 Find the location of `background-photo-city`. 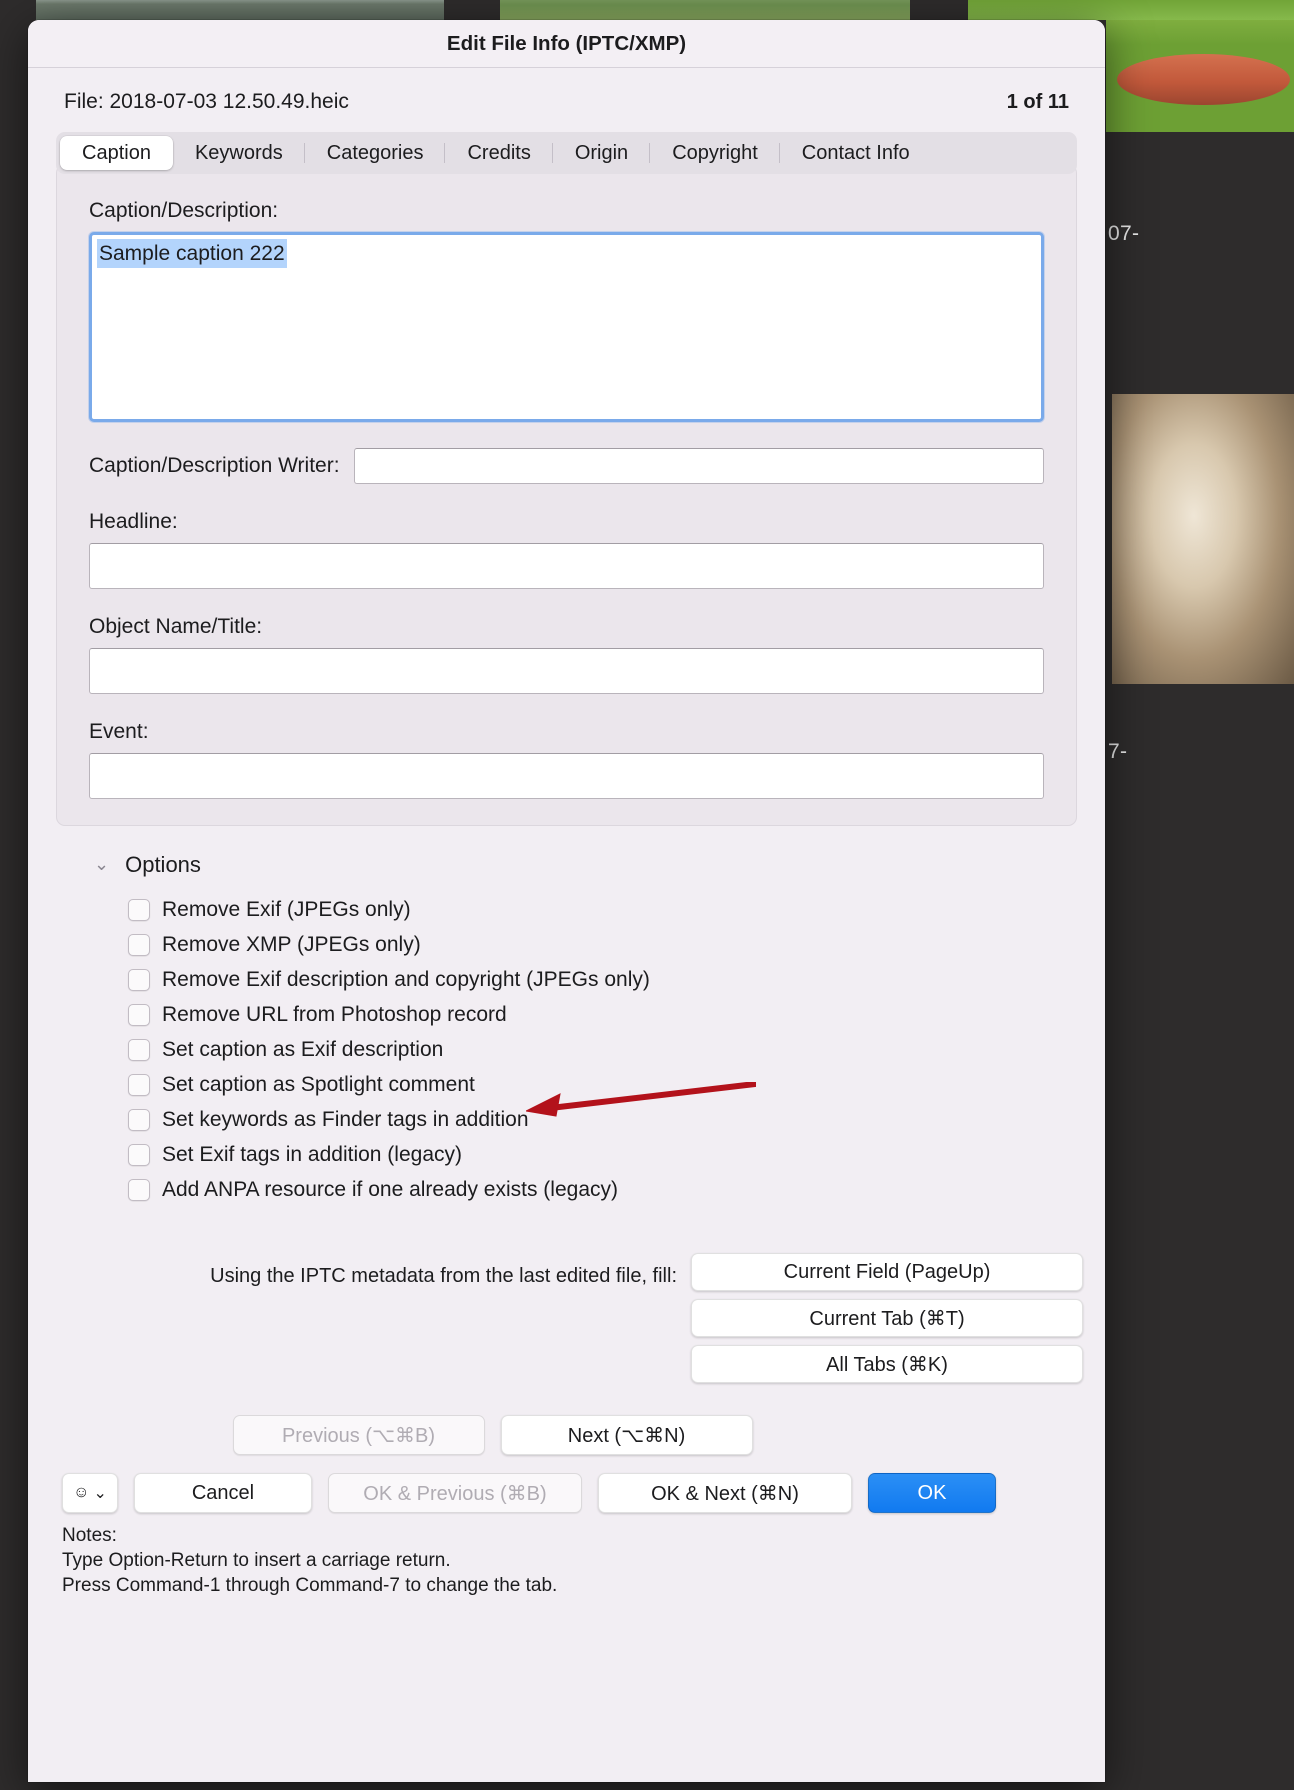

background-photo-city is located at coordinates (240, 10).